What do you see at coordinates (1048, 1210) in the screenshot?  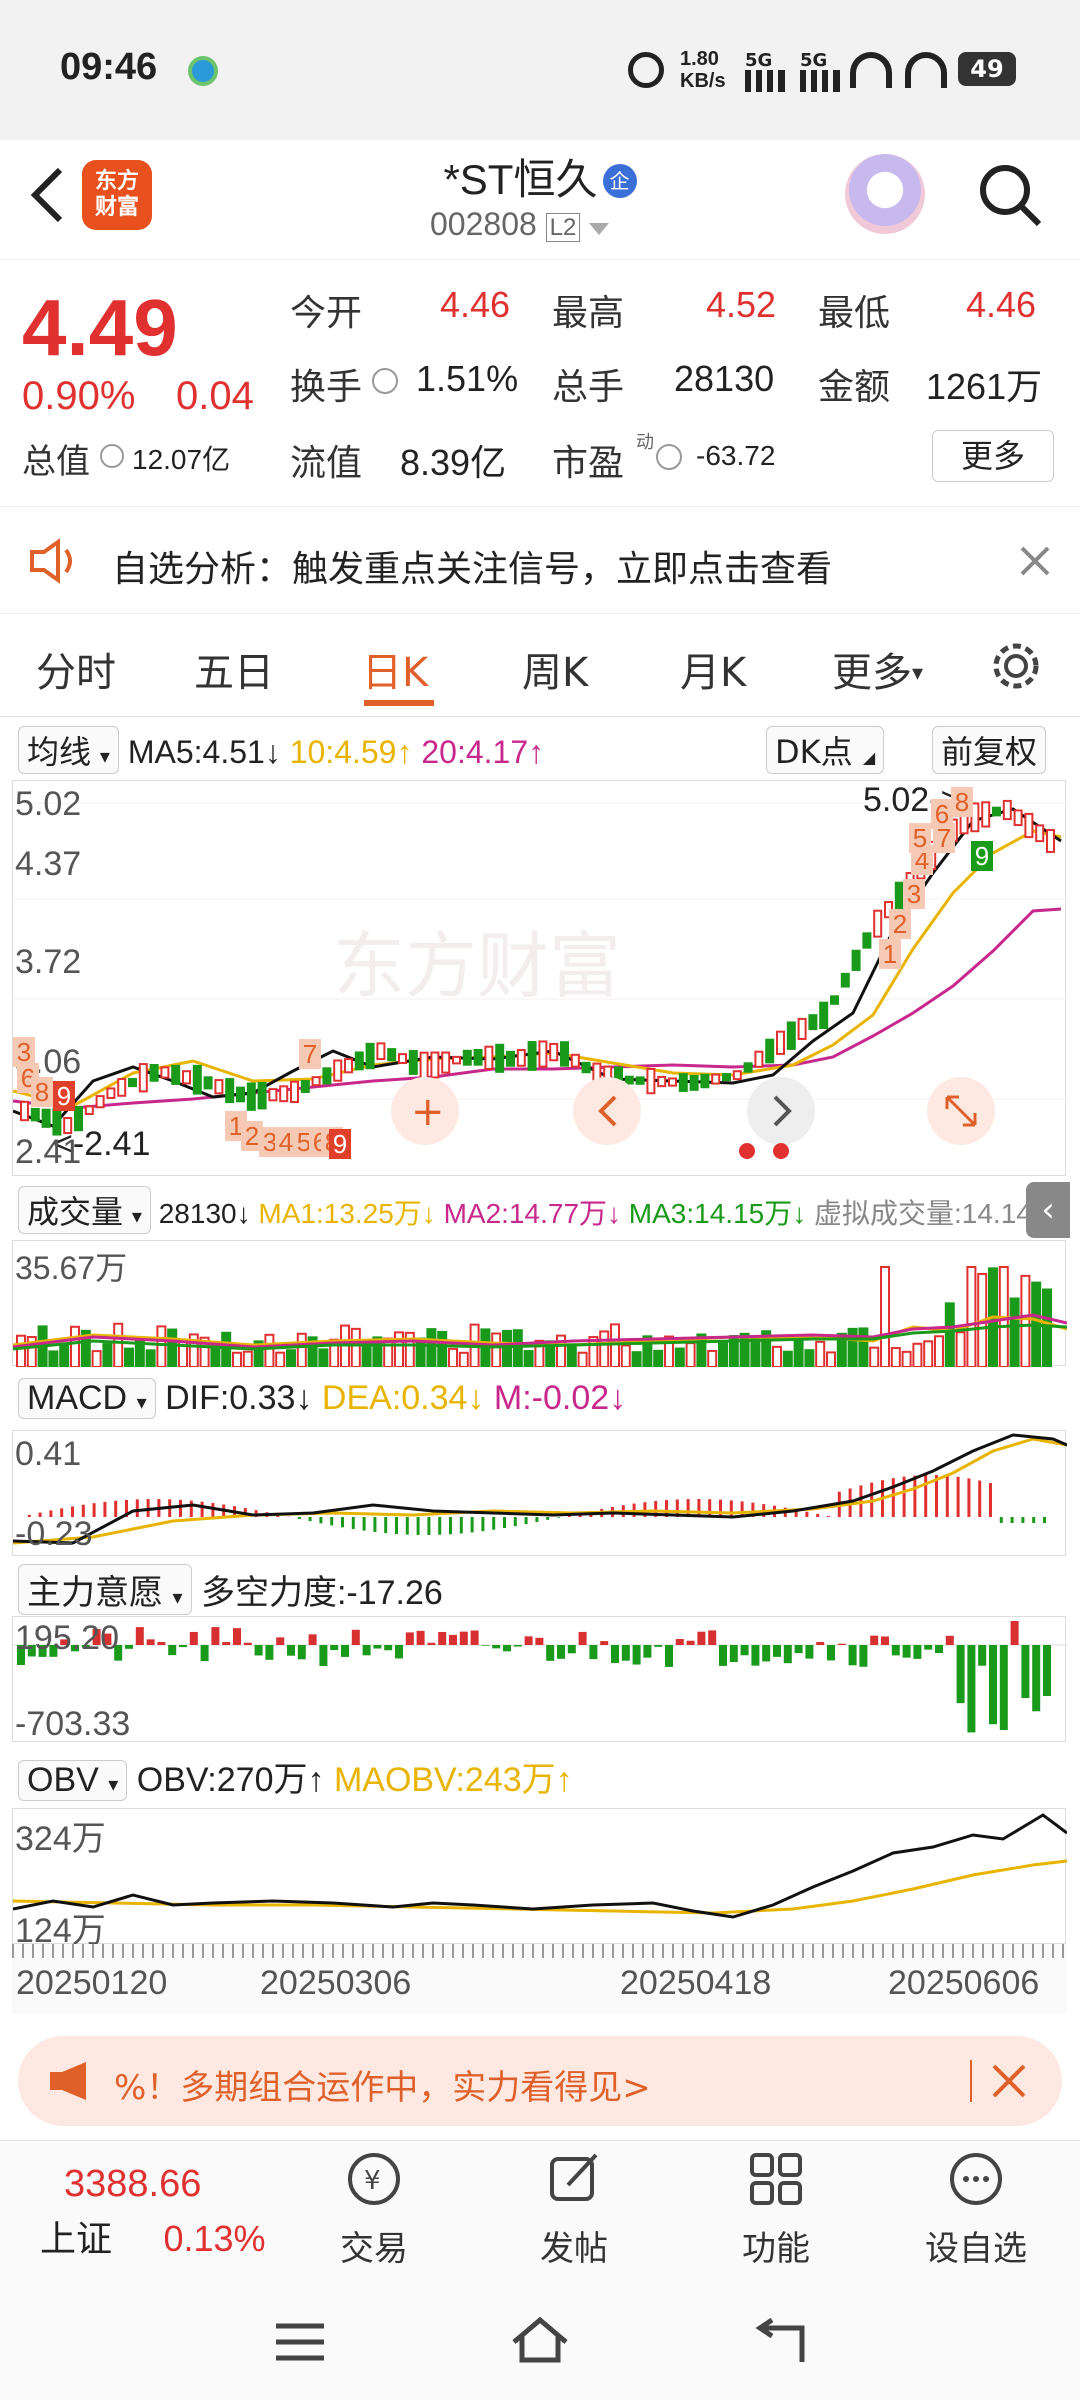 I see `collapse-side-button: ‹` at bounding box center [1048, 1210].